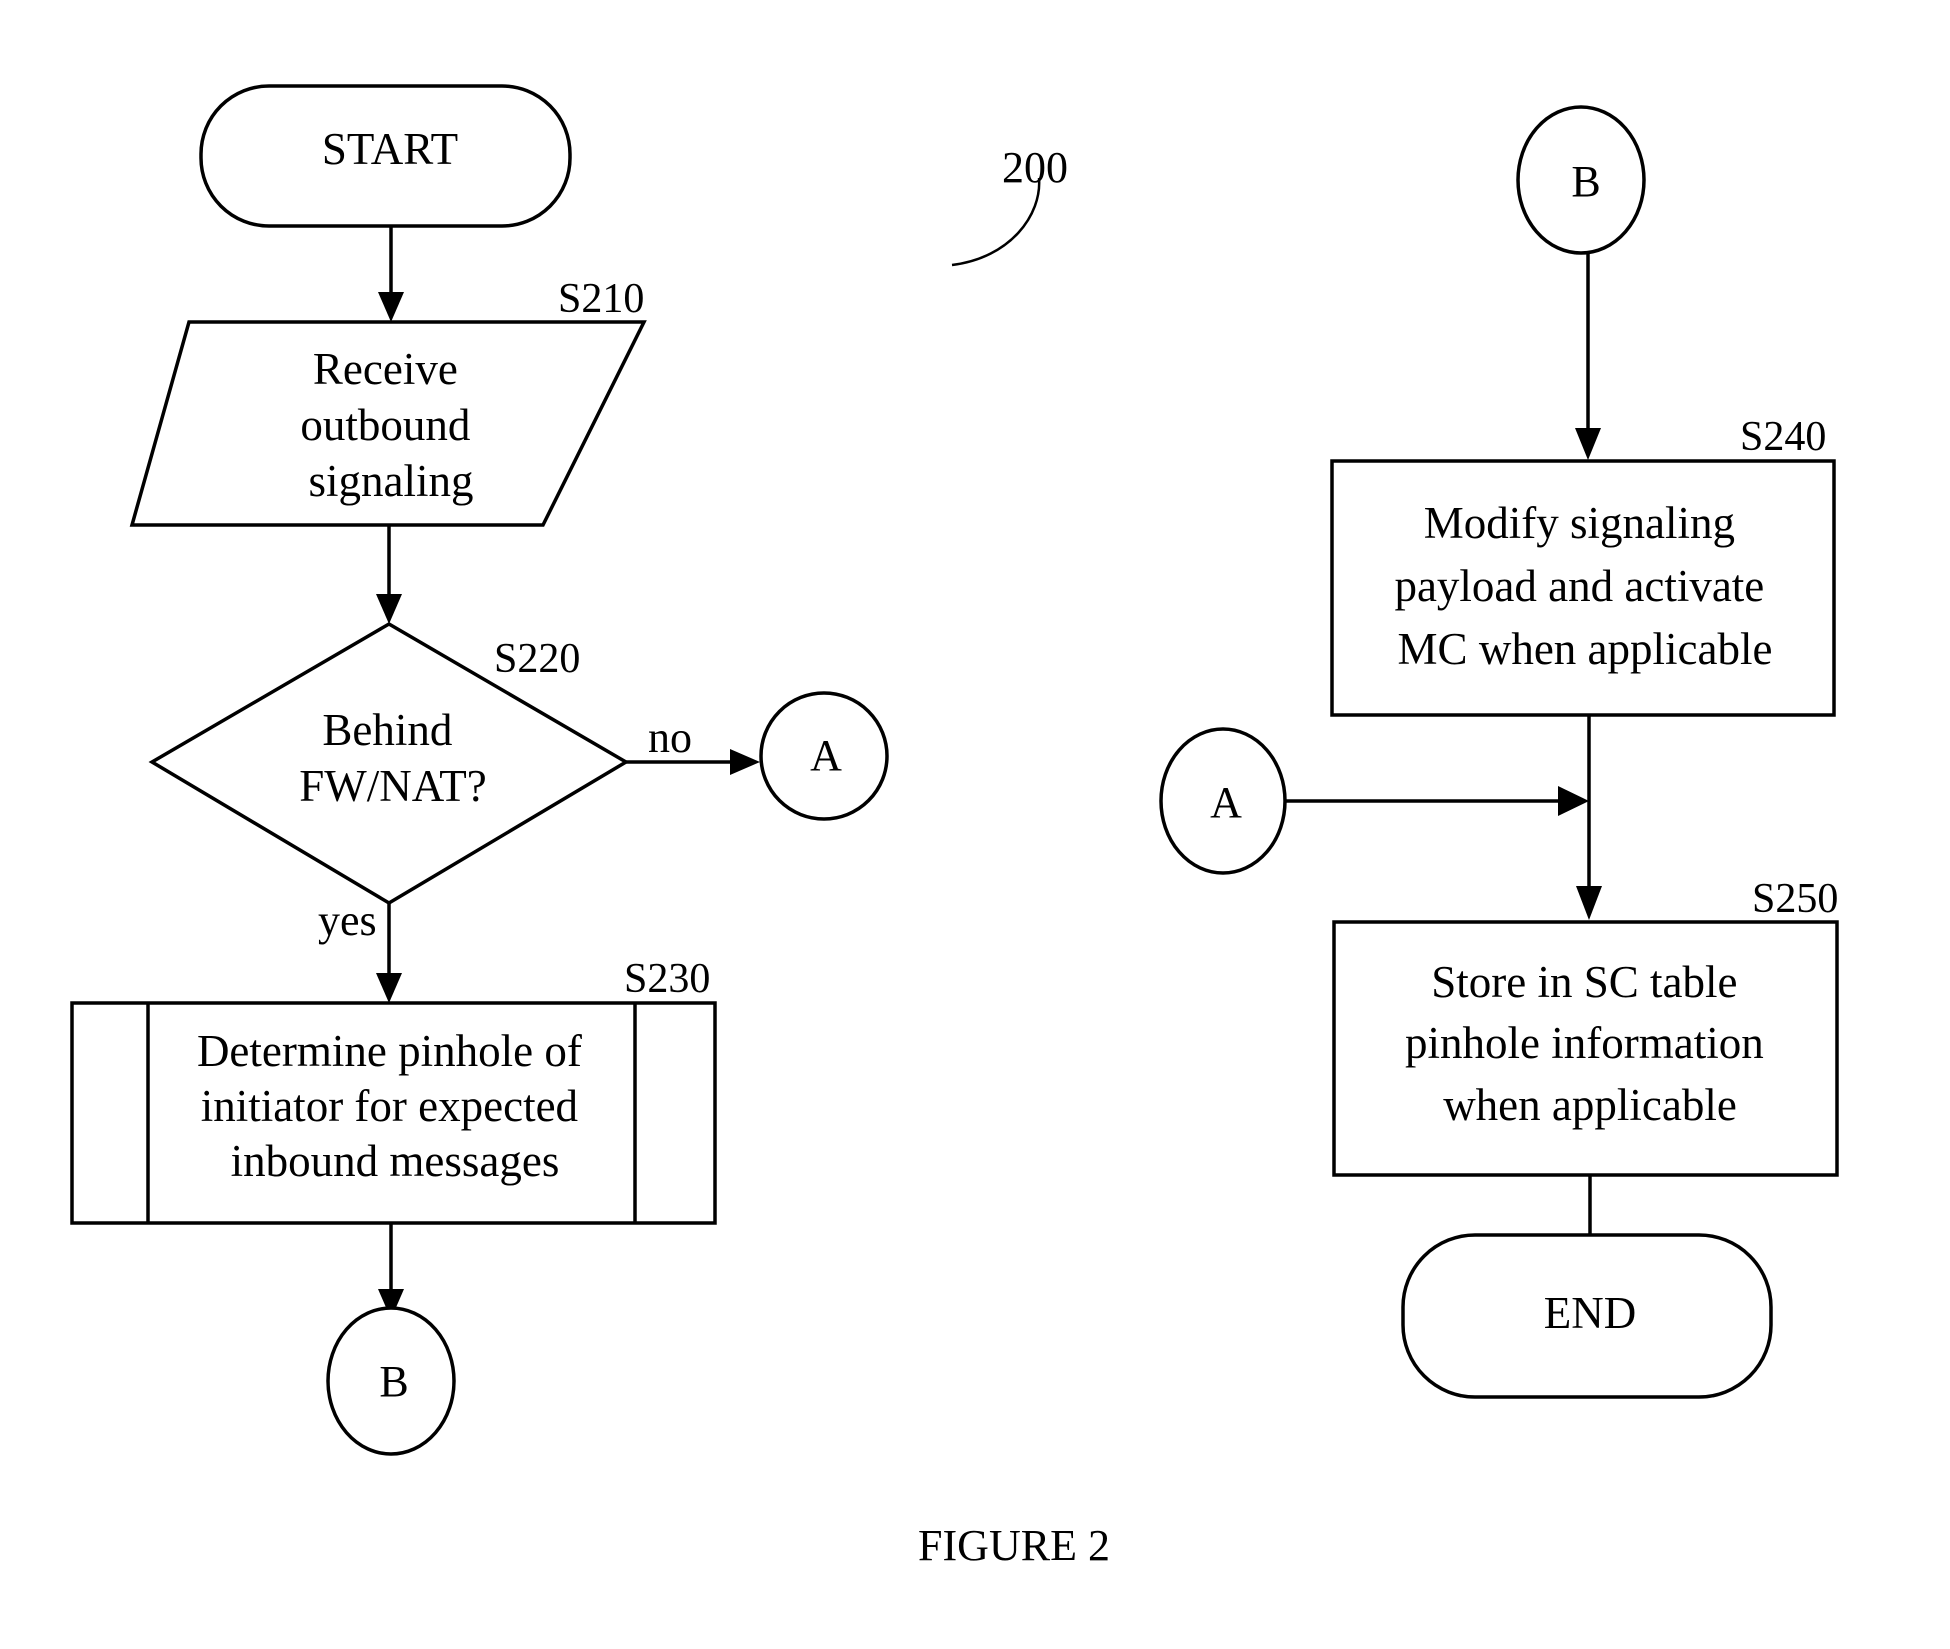  What do you see at coordinates (667, 979) in the screenshot?
I see `s230-step-label: S230` at bounding box center [667, 979].